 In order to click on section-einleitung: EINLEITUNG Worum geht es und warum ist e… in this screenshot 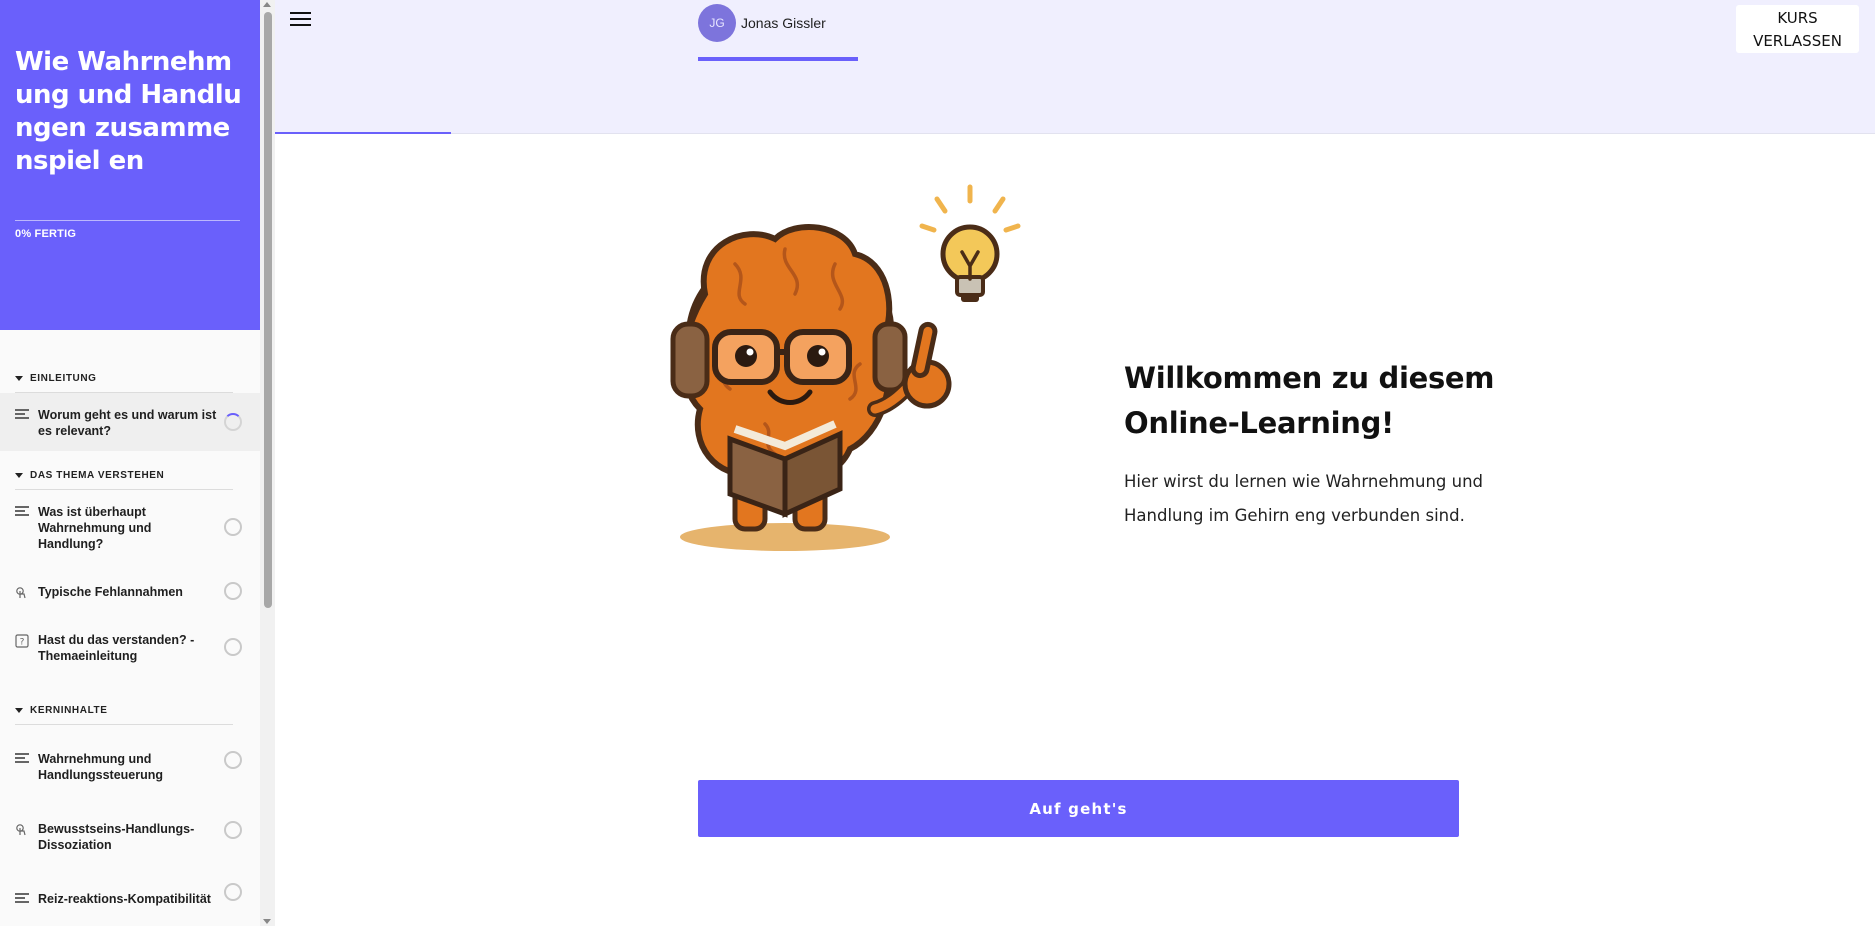, I will do `click(130, 407)`.